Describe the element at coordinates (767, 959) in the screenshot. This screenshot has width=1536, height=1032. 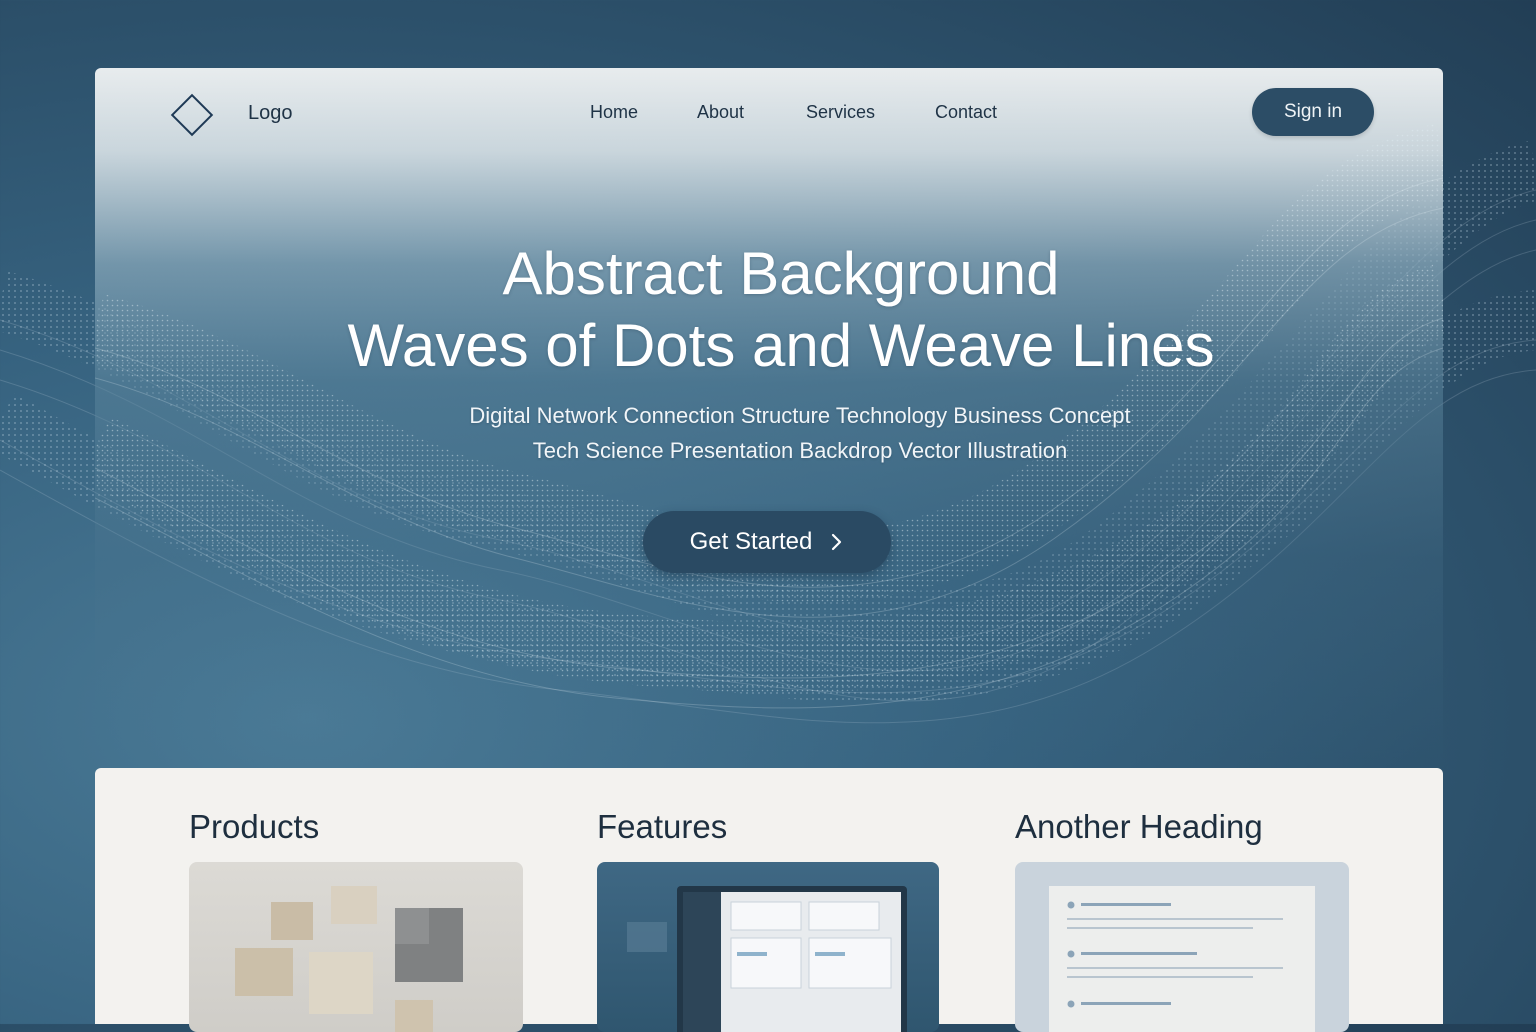
I see `dashboard-screen-illustration` at that location.